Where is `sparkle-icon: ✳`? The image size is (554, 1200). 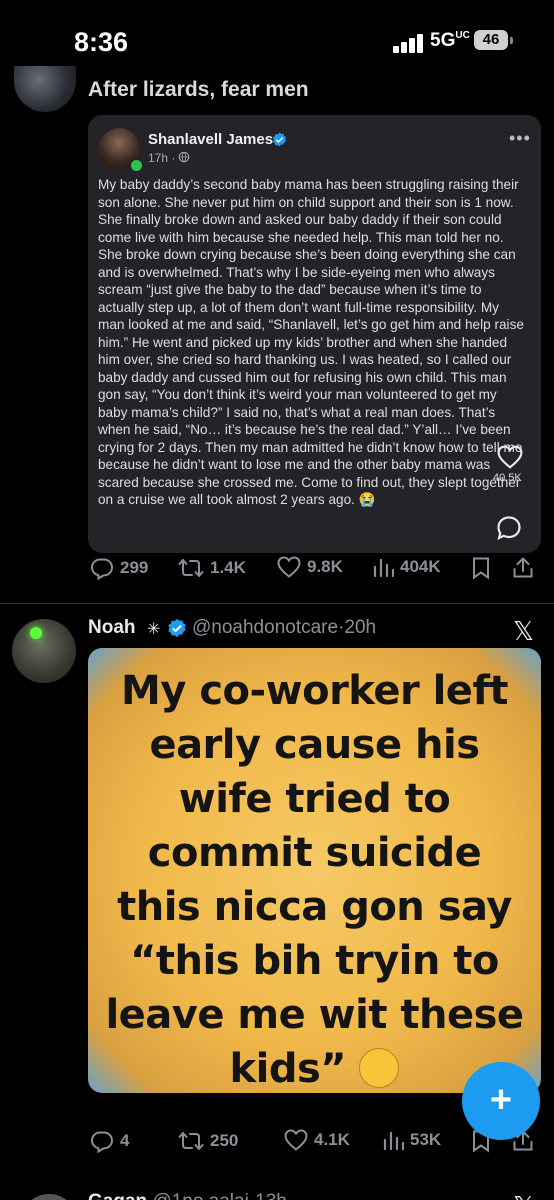 sparkle-icon: ✳ is located at coordinates (154, 629).